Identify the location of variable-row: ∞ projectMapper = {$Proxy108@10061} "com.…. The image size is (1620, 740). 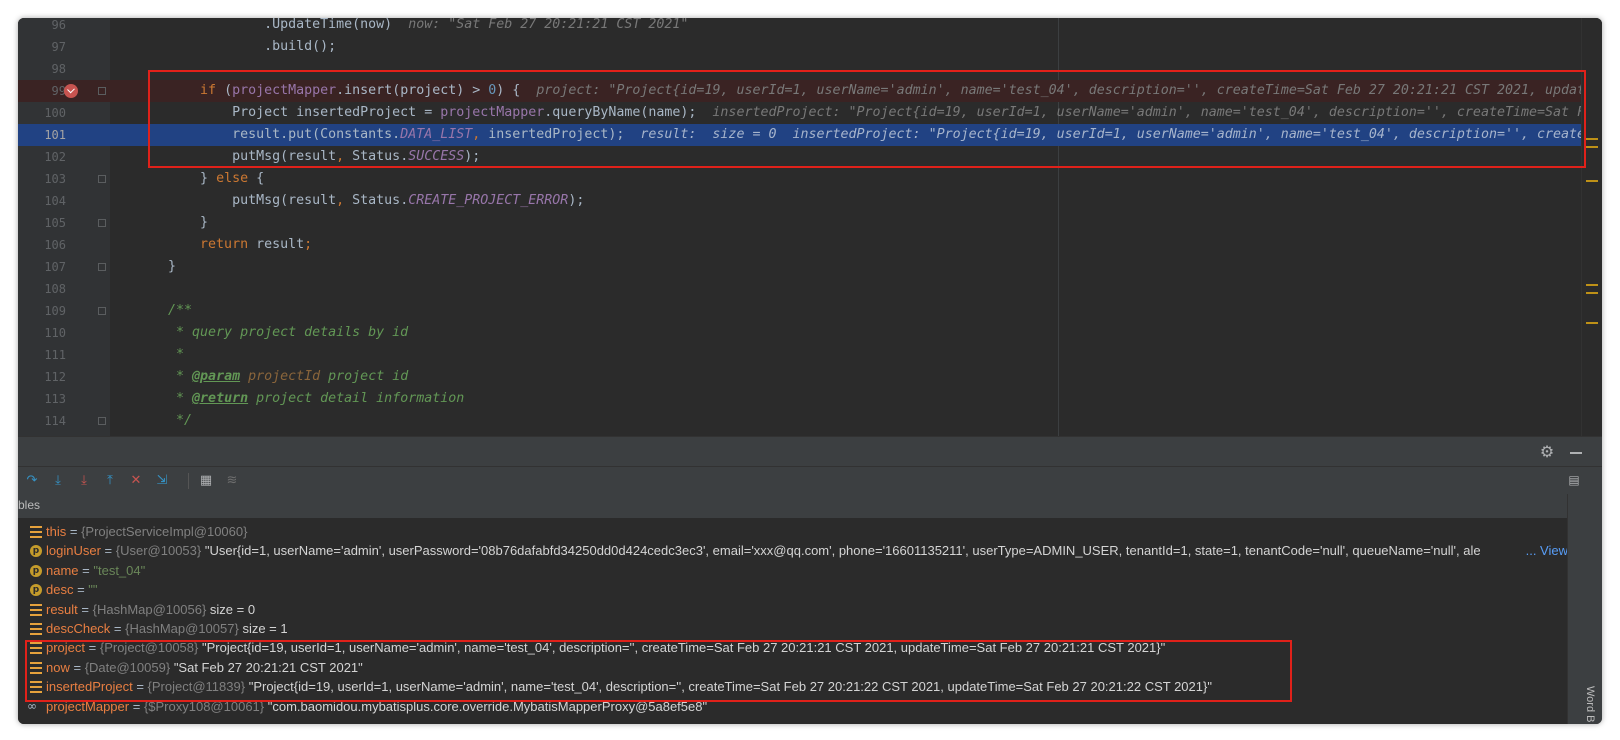
(793, 707).